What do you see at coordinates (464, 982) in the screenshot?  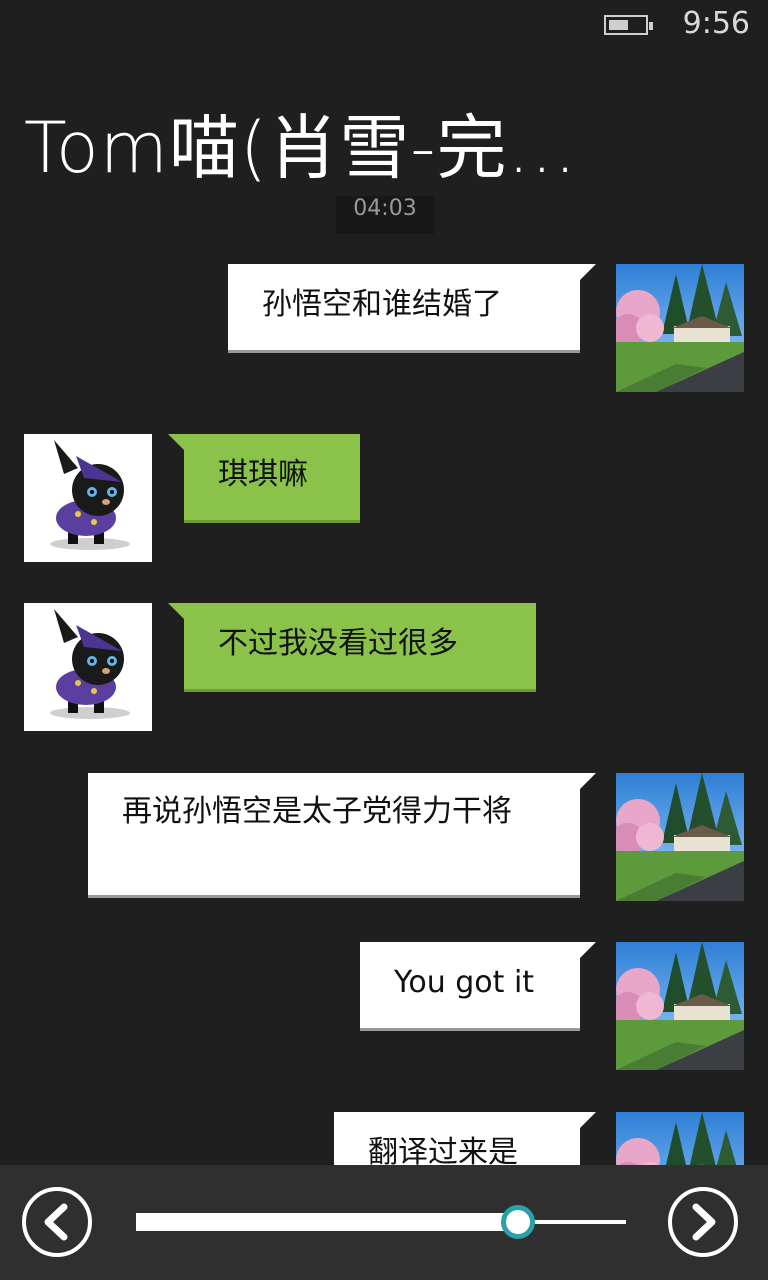 I see `message-text: You got it` at bounding box center [464, 982].